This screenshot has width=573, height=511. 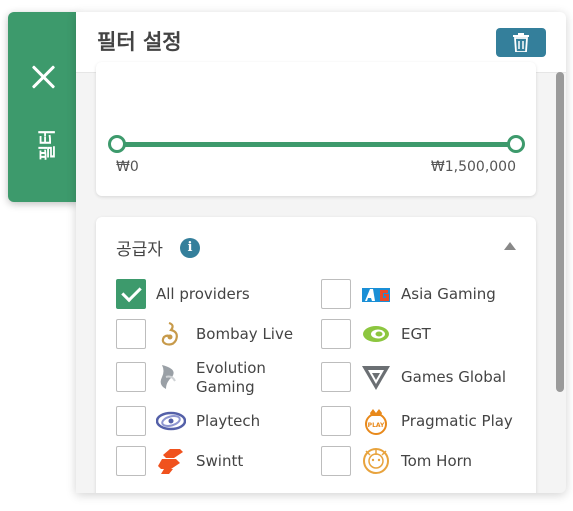 I want to click on provider-pragmatic-play: PLAY Pragmatic Play, so click(x=421, y=421).